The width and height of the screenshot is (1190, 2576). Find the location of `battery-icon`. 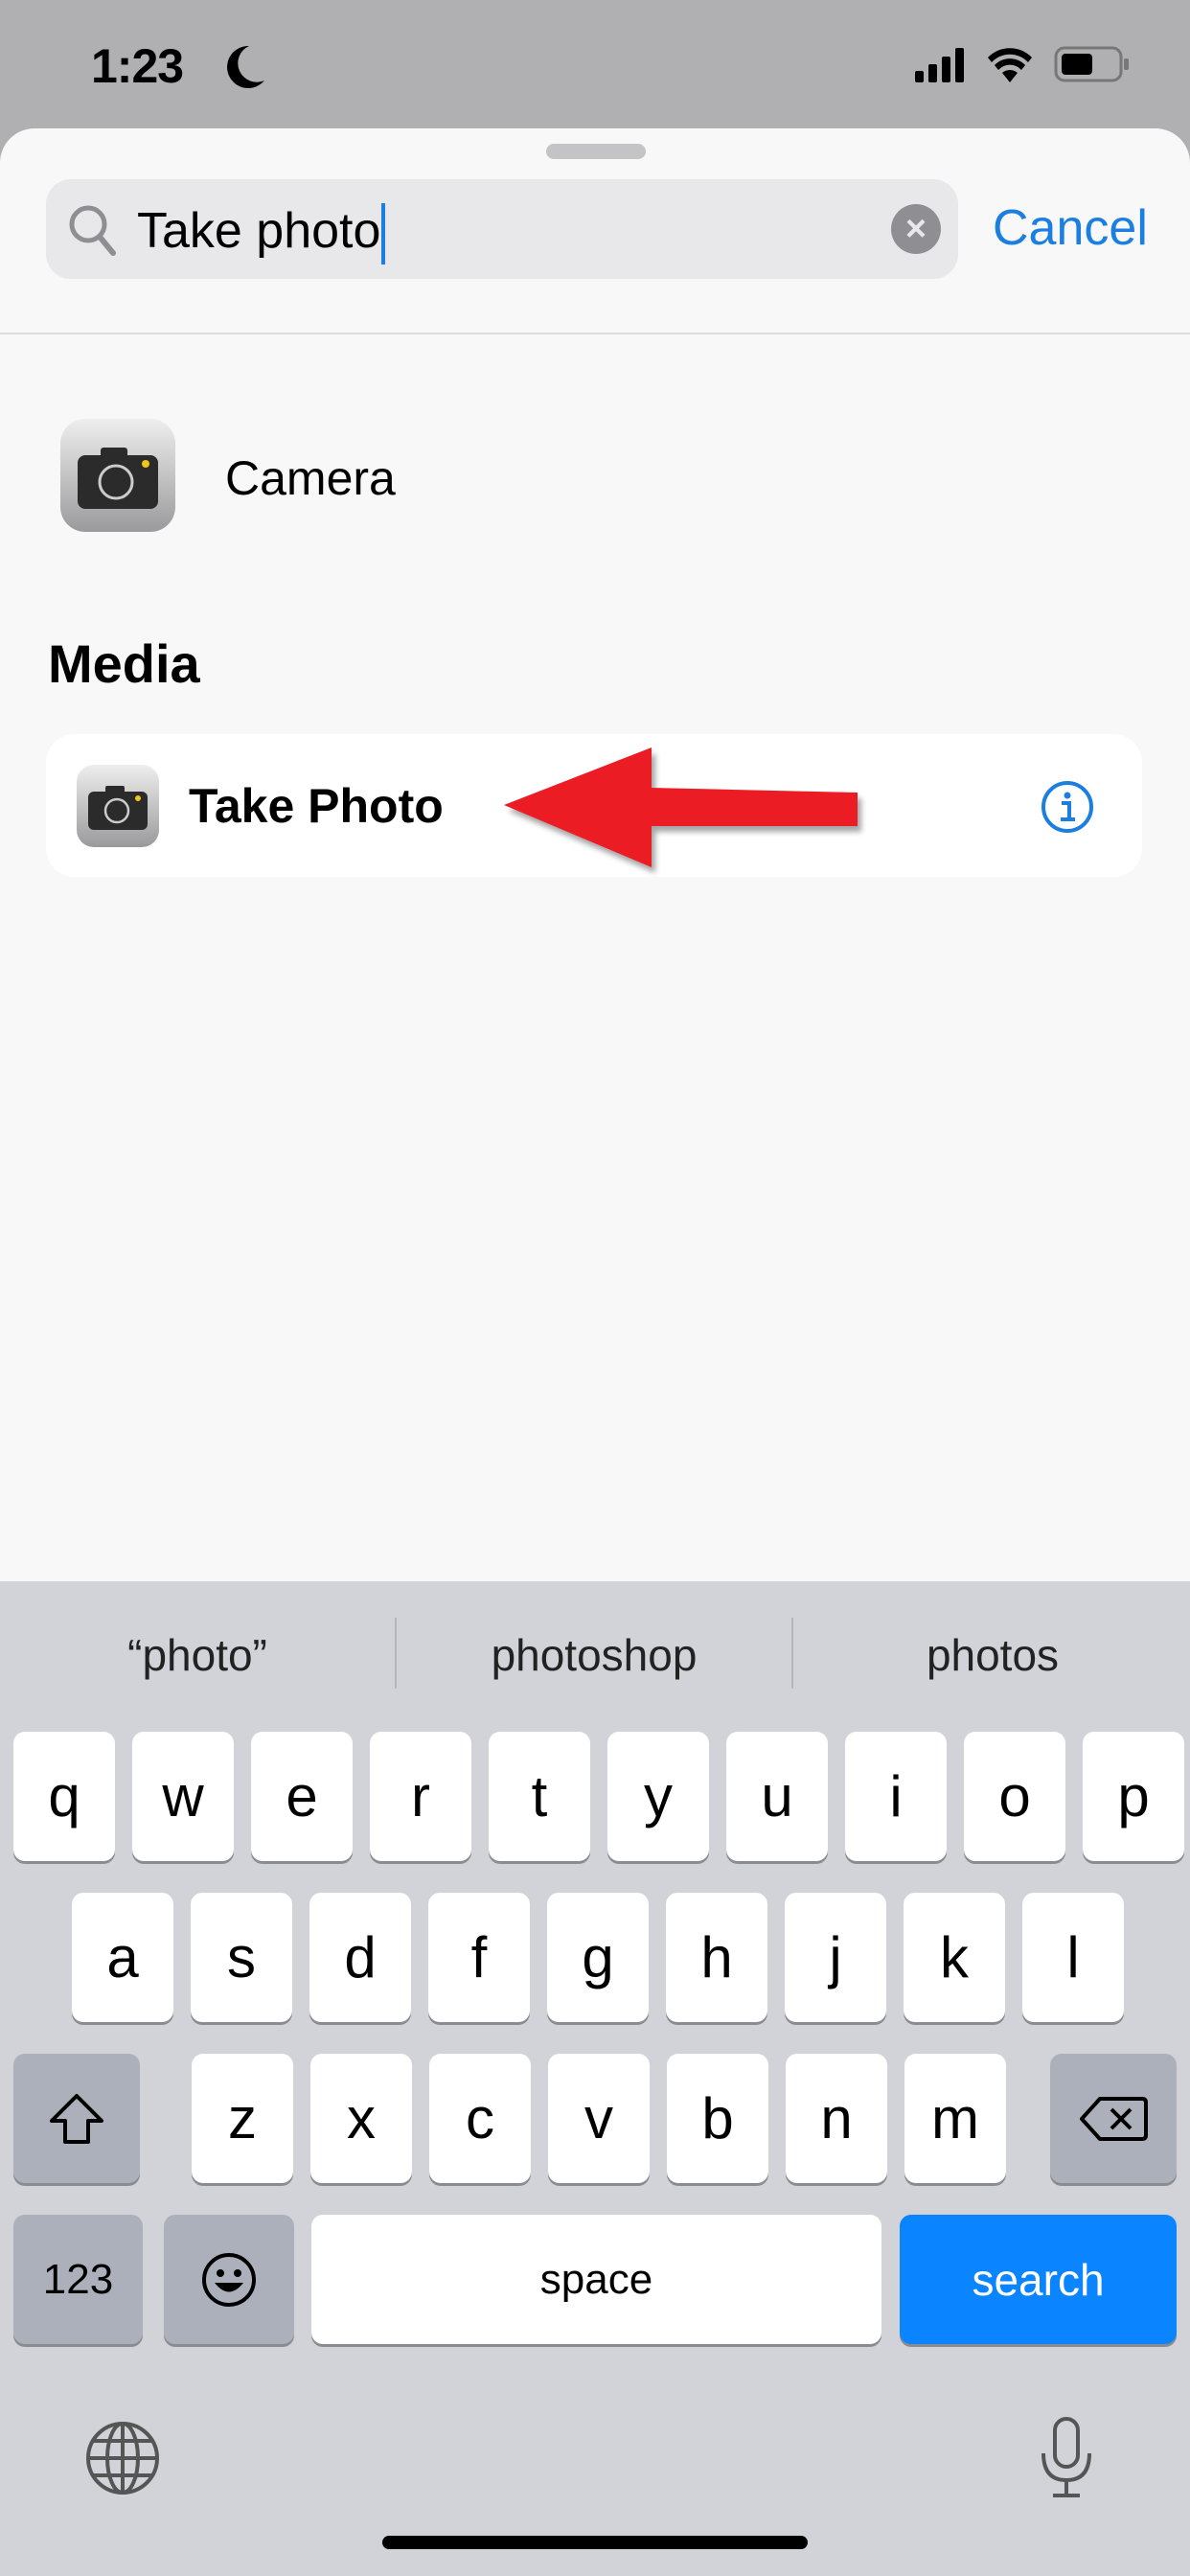

battery-icon is located at coordinates (1092, 64).